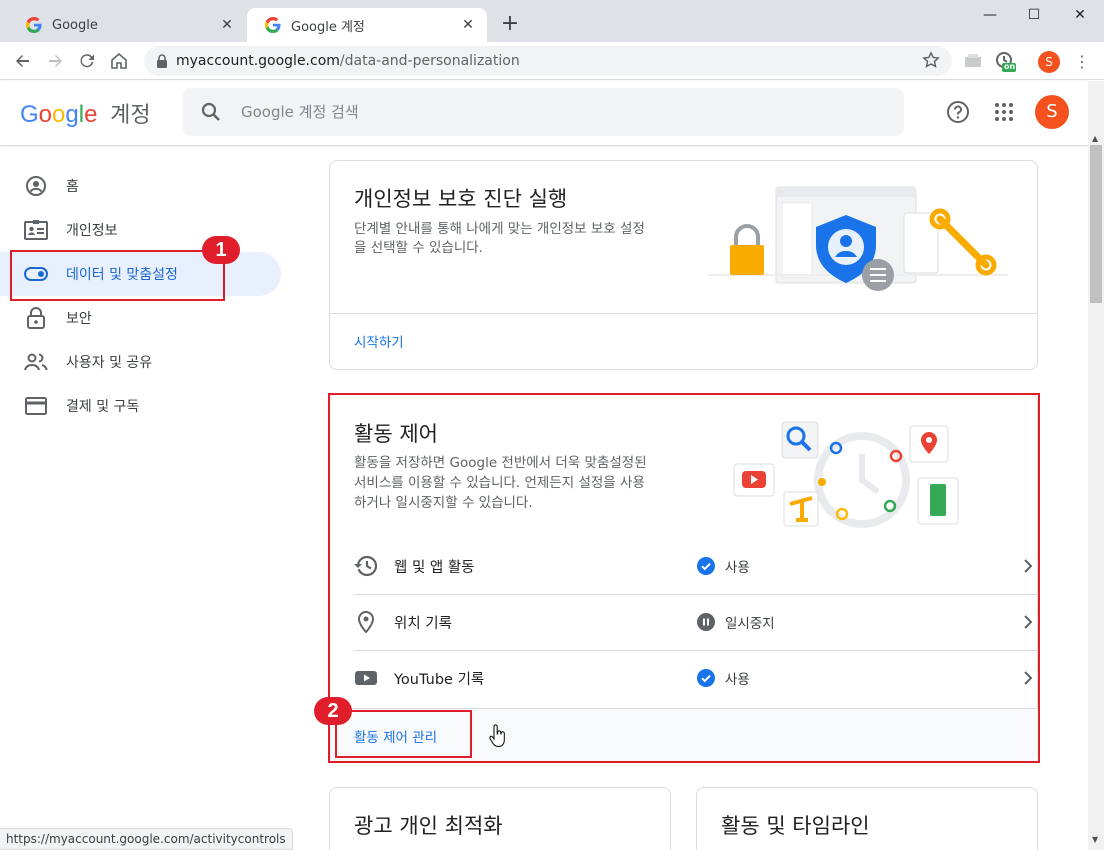 The image size is (1104, 850). Describe the element at coordinates (36, 230) in the screenshot. I see `id-card-icon` at that location.